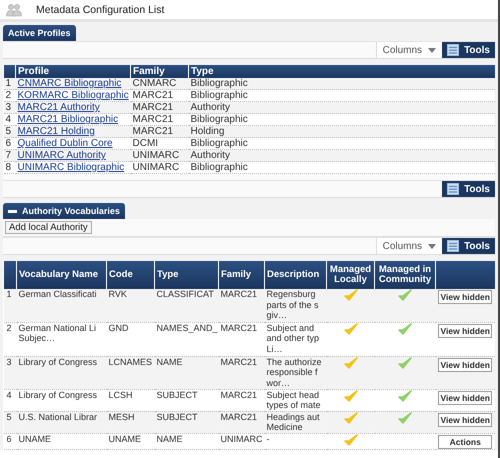  I want to click on row-number: 7, so click(10, 156).